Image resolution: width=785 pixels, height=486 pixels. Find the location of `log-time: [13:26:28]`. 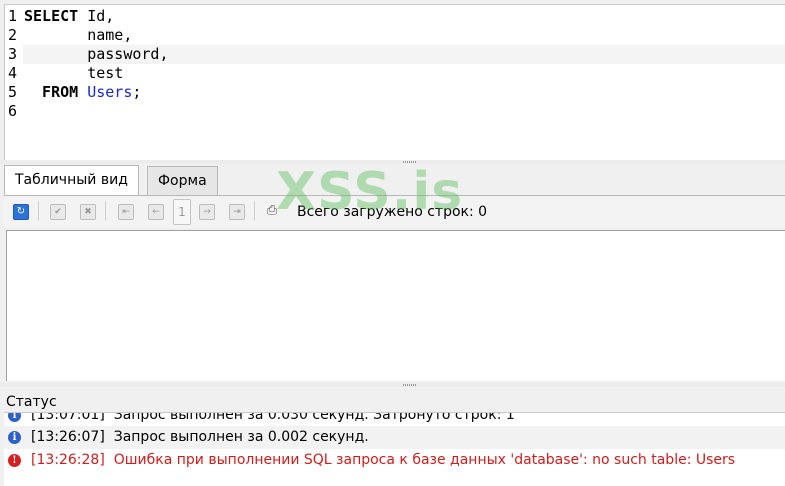

log-time: [13:26:28] is located at coordinates (68, 460).